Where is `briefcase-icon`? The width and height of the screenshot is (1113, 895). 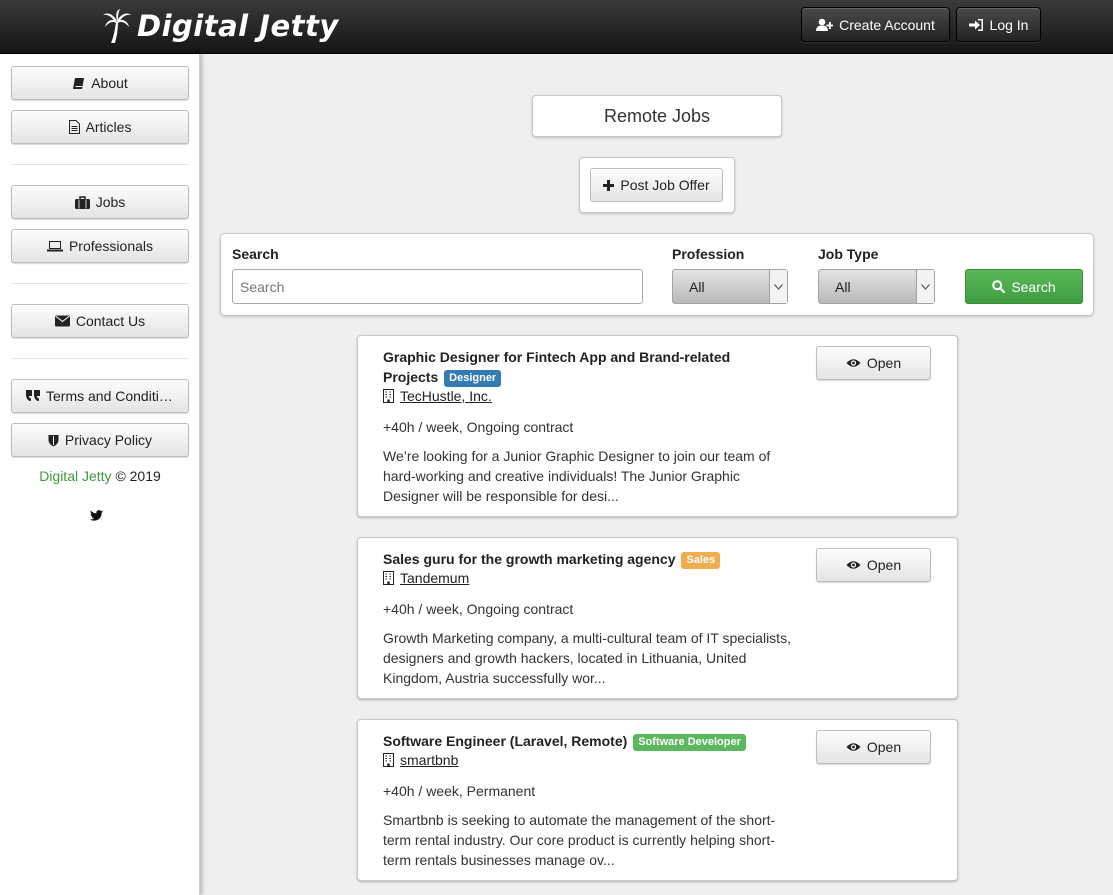
briefcase-icon is located at coordinates (82, 202).